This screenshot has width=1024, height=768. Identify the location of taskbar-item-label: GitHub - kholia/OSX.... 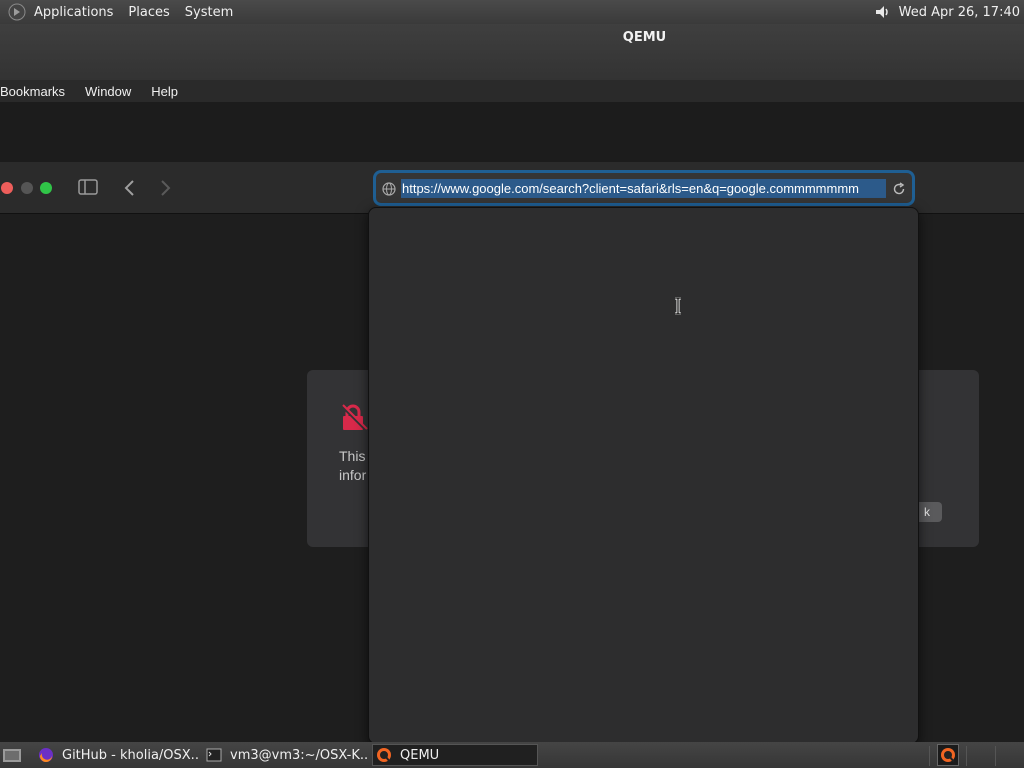
(131, 755).